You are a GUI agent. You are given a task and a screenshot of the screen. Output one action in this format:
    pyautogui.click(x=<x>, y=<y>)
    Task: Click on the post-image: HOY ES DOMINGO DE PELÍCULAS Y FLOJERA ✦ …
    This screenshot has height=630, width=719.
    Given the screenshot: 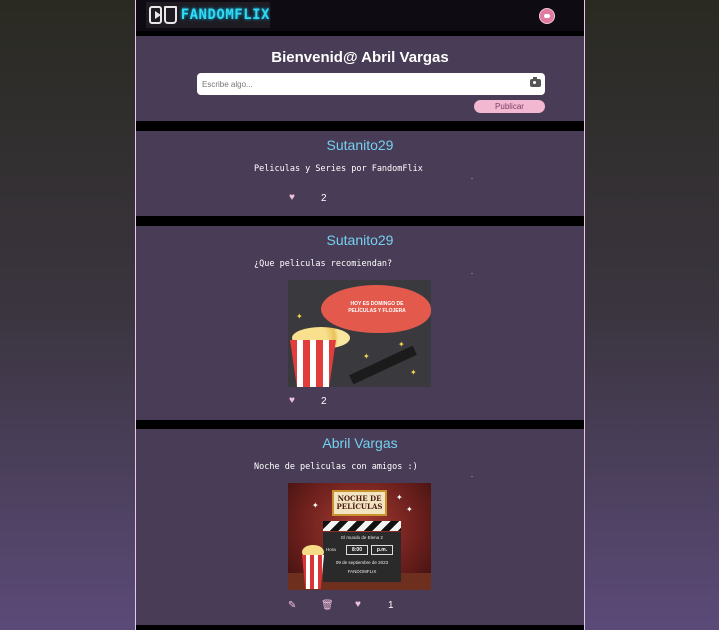 What is the action you would take?
    pyautogui.click(x=359, y=333)
    